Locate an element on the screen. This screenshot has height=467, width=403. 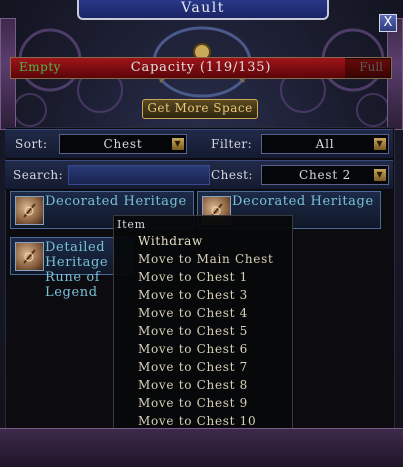
menu-item-move-chest-4: Move to Chest 4 is located at coordinates (193, 313).